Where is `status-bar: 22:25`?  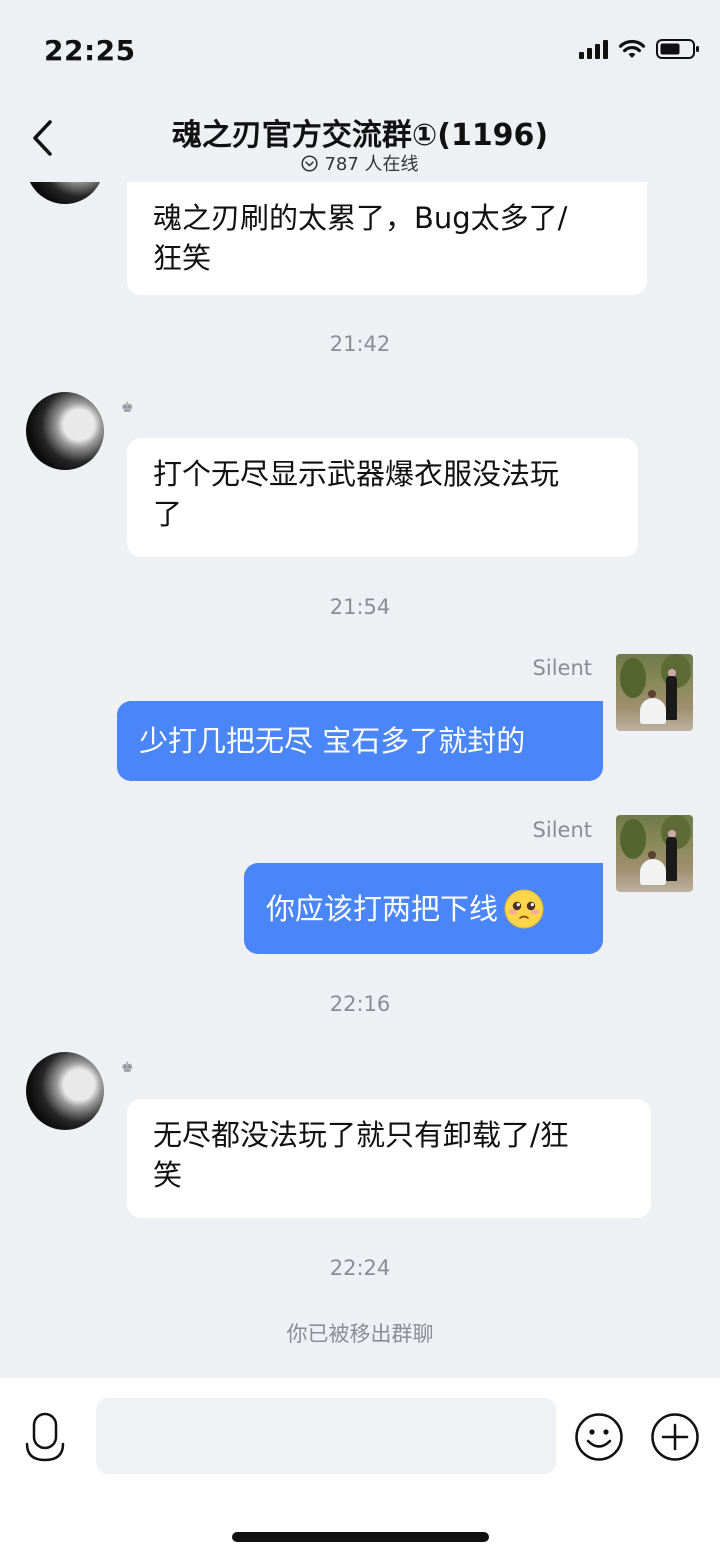 status-bar: 22:25 is located at coordinates (360, 50).